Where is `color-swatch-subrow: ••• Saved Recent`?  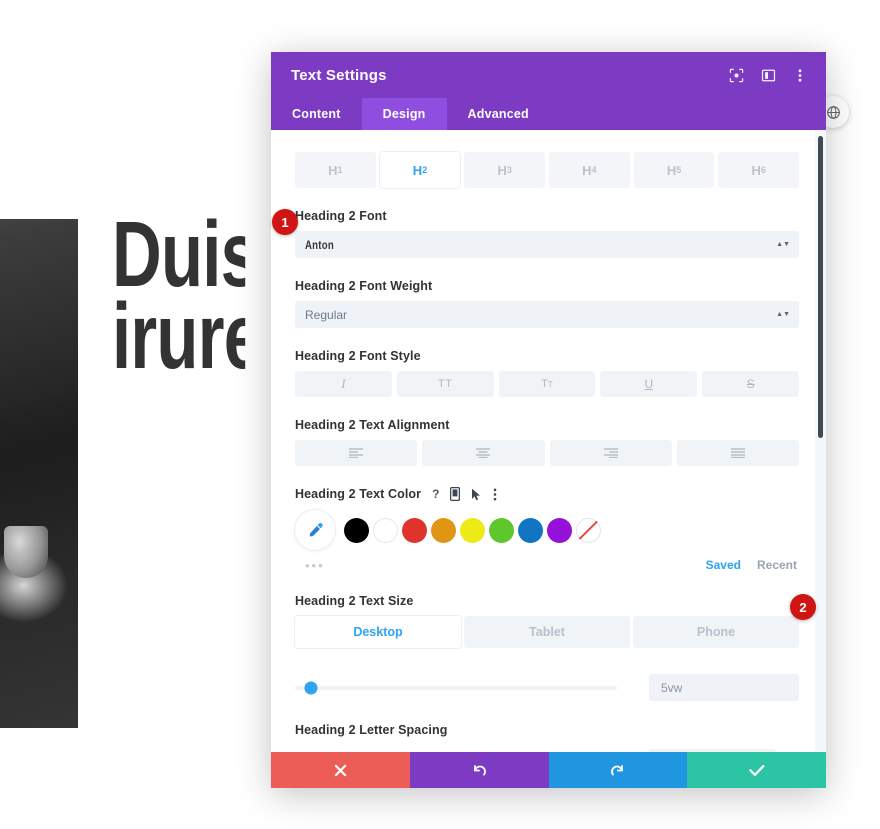
color-swatch-subrow: ••• Saved Recent is located at coordinates (547, 565).